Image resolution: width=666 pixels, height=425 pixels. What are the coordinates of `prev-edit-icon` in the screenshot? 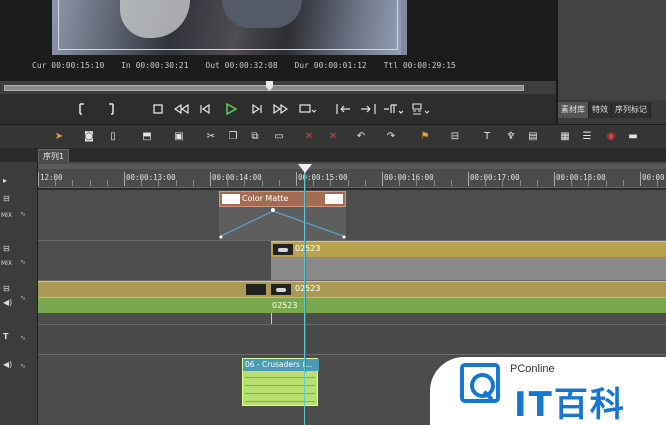 It's located at (344, 109).